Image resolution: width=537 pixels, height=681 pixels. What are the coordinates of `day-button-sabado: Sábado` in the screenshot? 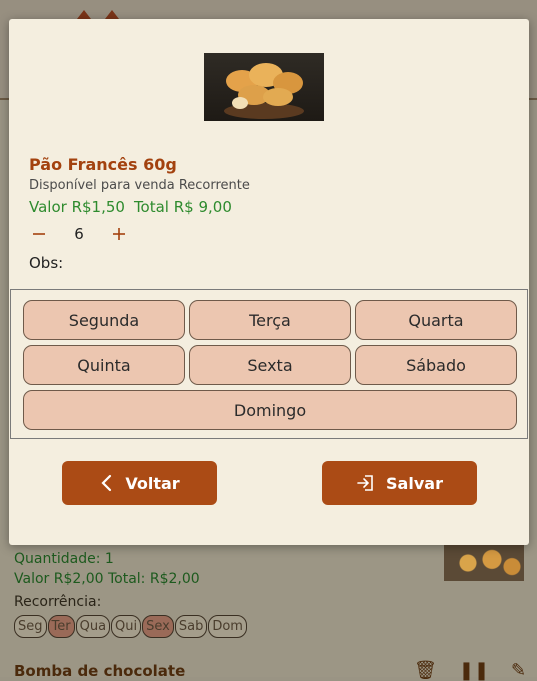 It's located at (436, 365).